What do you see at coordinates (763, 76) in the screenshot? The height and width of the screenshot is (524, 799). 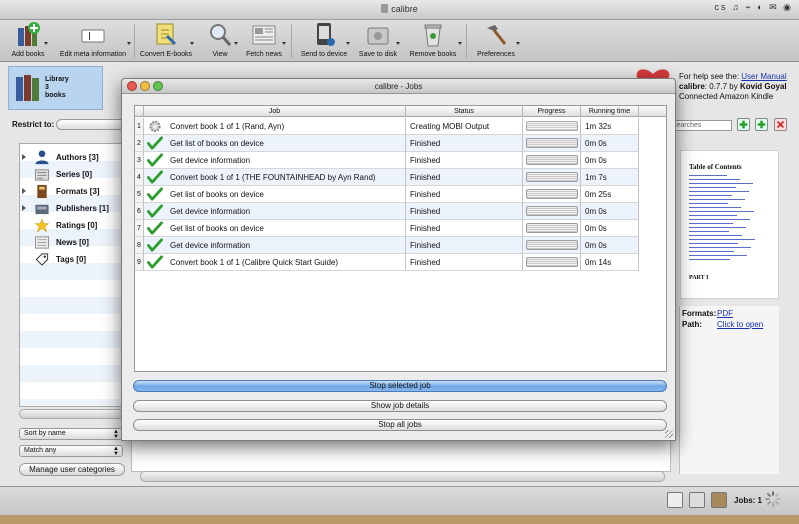 I see `user-manual-link: User Manual` at bounding box center [763, 76].